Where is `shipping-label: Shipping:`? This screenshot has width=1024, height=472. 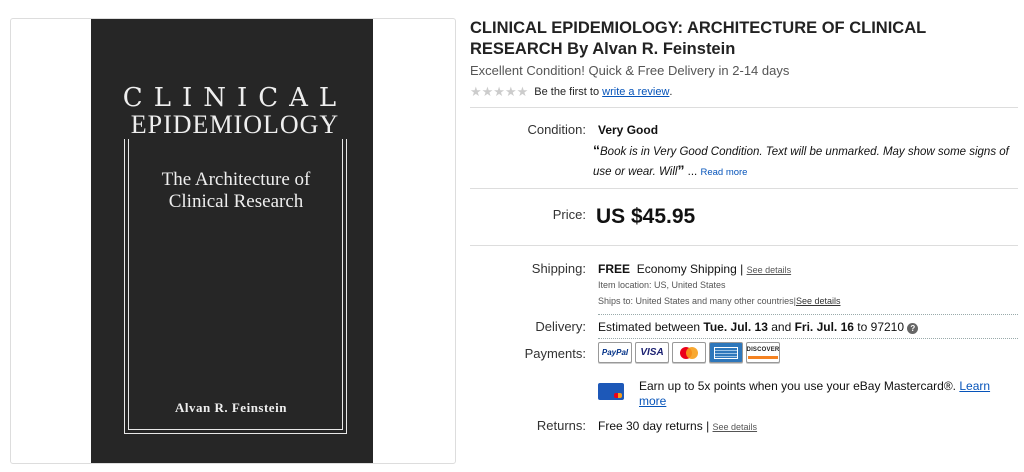
shipping-label: Shipping: is located at coordinates (558, 268).